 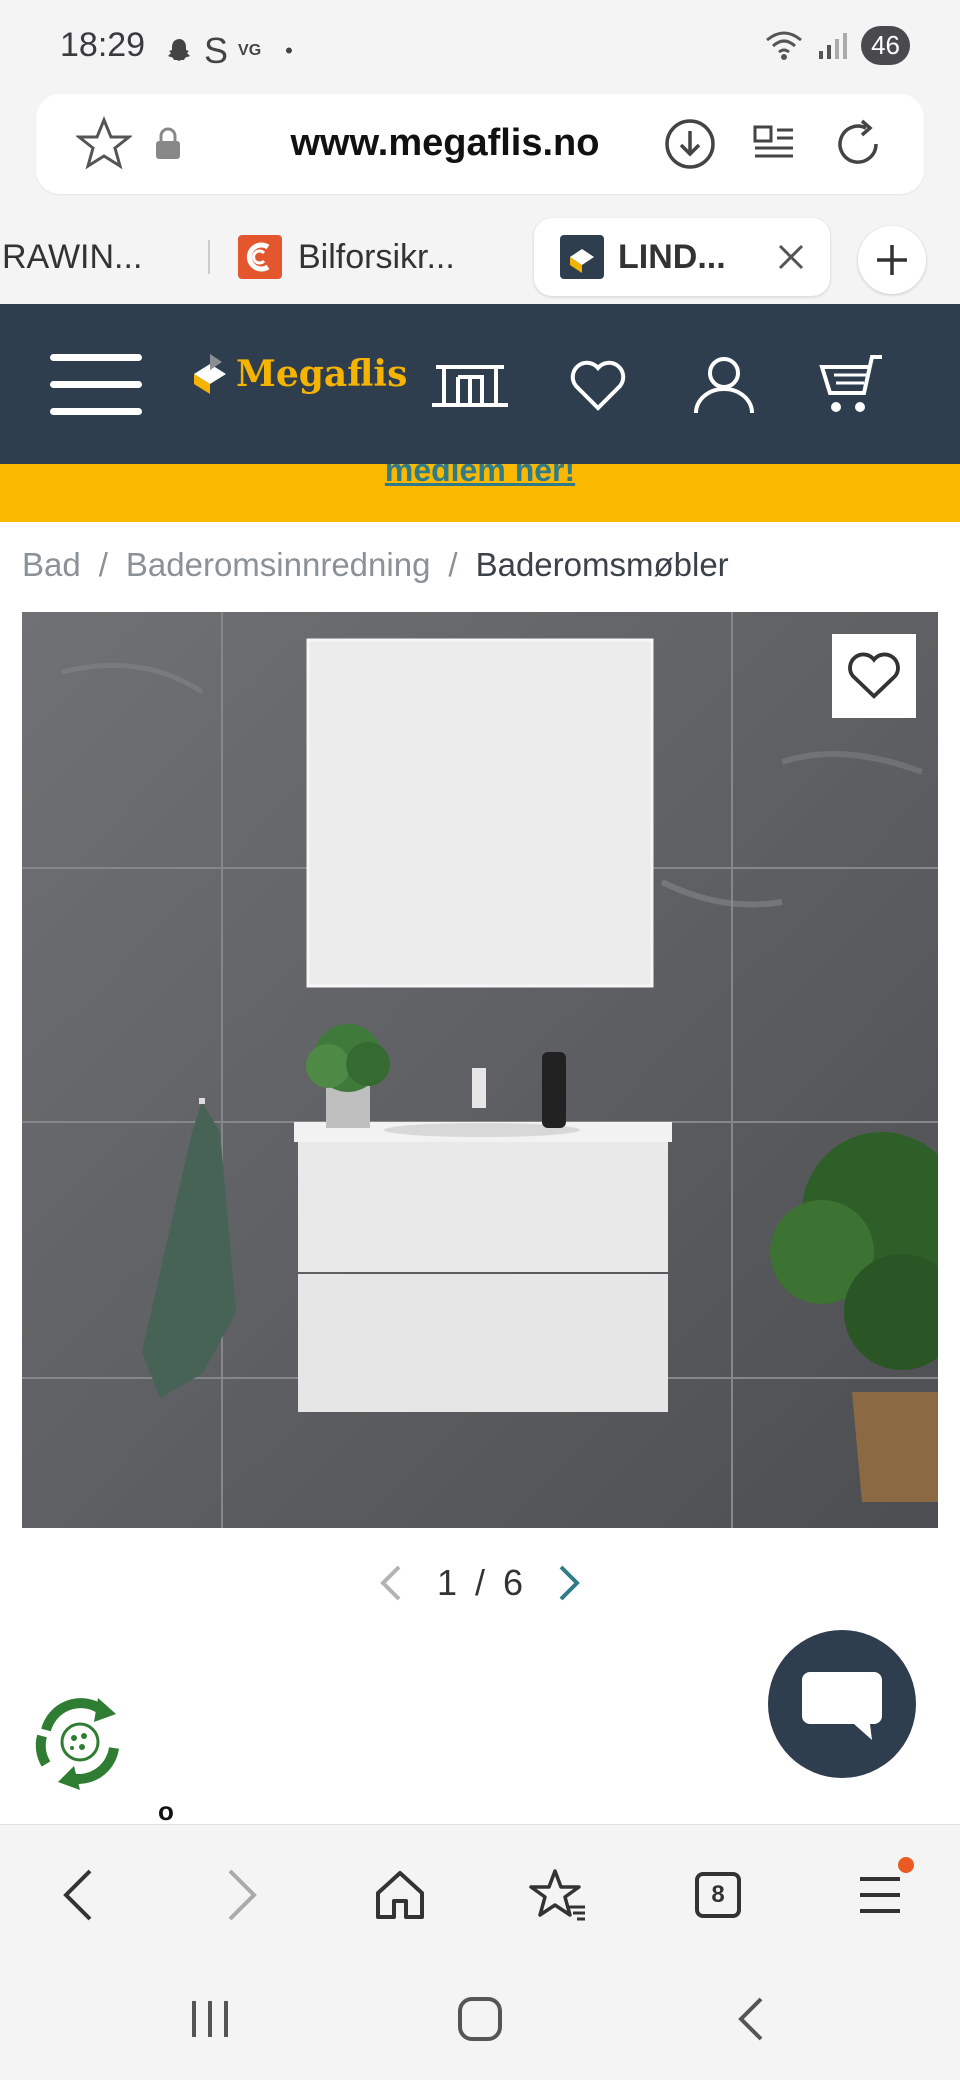 What do you see at coordinates (103, 45) in the screenshot?
I see `status-time: 18:29` at bounding box center [103, 45].